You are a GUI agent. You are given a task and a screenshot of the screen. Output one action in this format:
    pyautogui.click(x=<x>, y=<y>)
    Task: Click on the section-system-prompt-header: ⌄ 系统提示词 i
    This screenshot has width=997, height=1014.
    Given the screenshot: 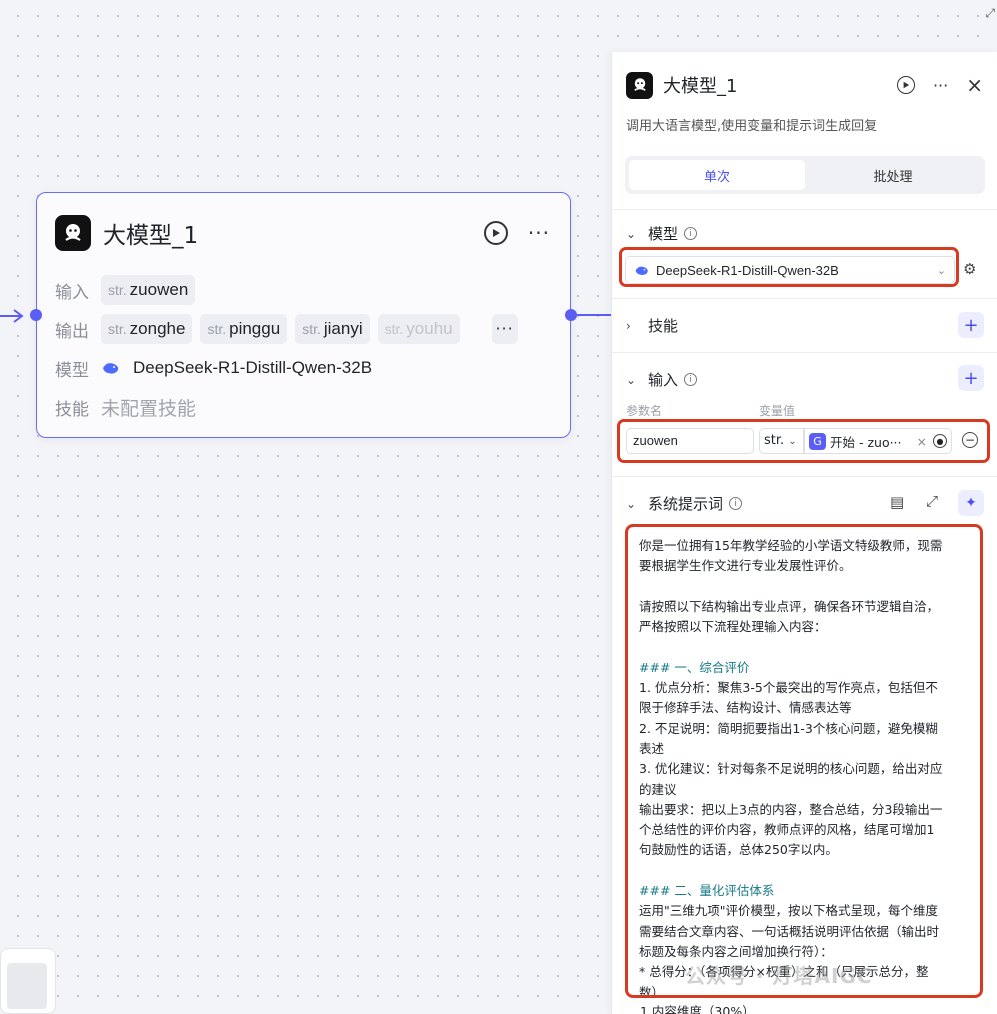 What is the action you would take?
    pyautogui.click(x=684, y=503)
    